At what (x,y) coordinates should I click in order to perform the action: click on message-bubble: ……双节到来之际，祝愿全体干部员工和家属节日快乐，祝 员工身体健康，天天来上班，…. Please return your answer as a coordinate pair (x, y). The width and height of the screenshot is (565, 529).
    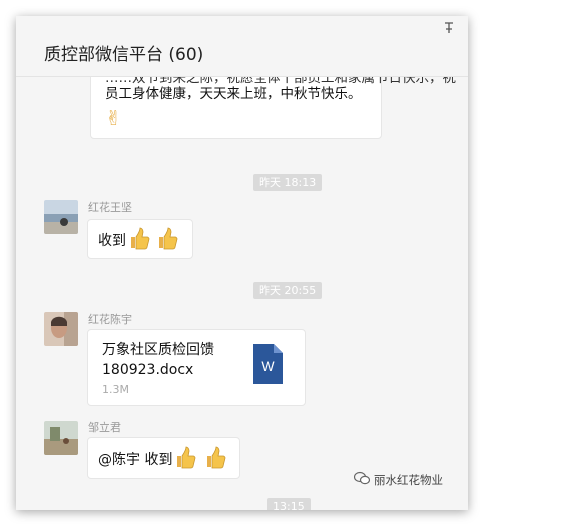
    Looking at the image, I should click on (273, 108).